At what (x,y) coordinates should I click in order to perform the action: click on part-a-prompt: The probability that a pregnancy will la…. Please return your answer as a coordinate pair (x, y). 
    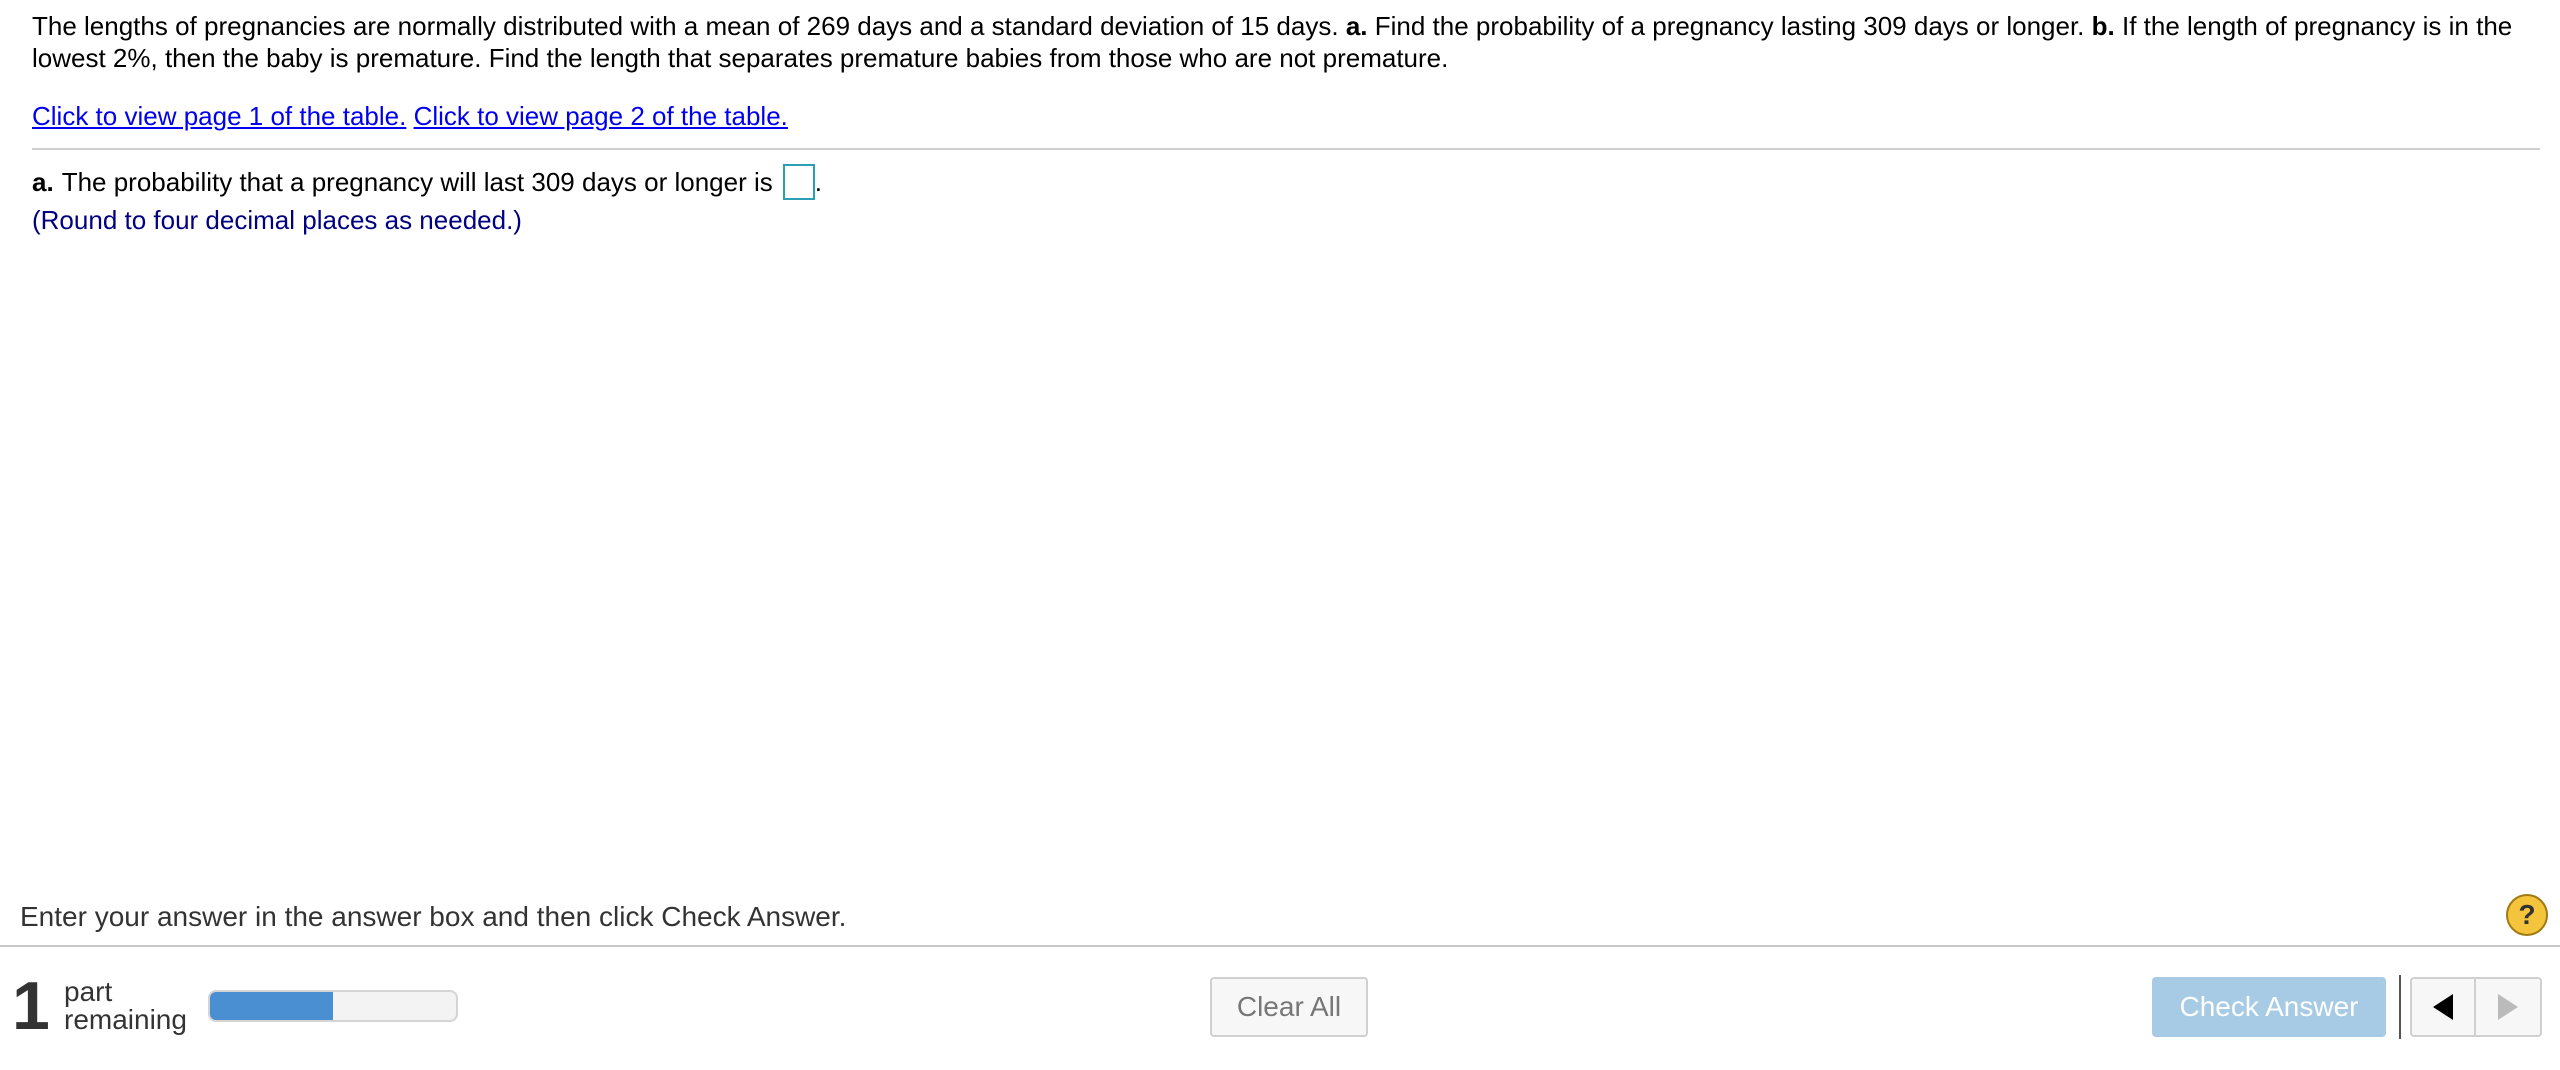
    Looking at the image, I should click on (417, 182).